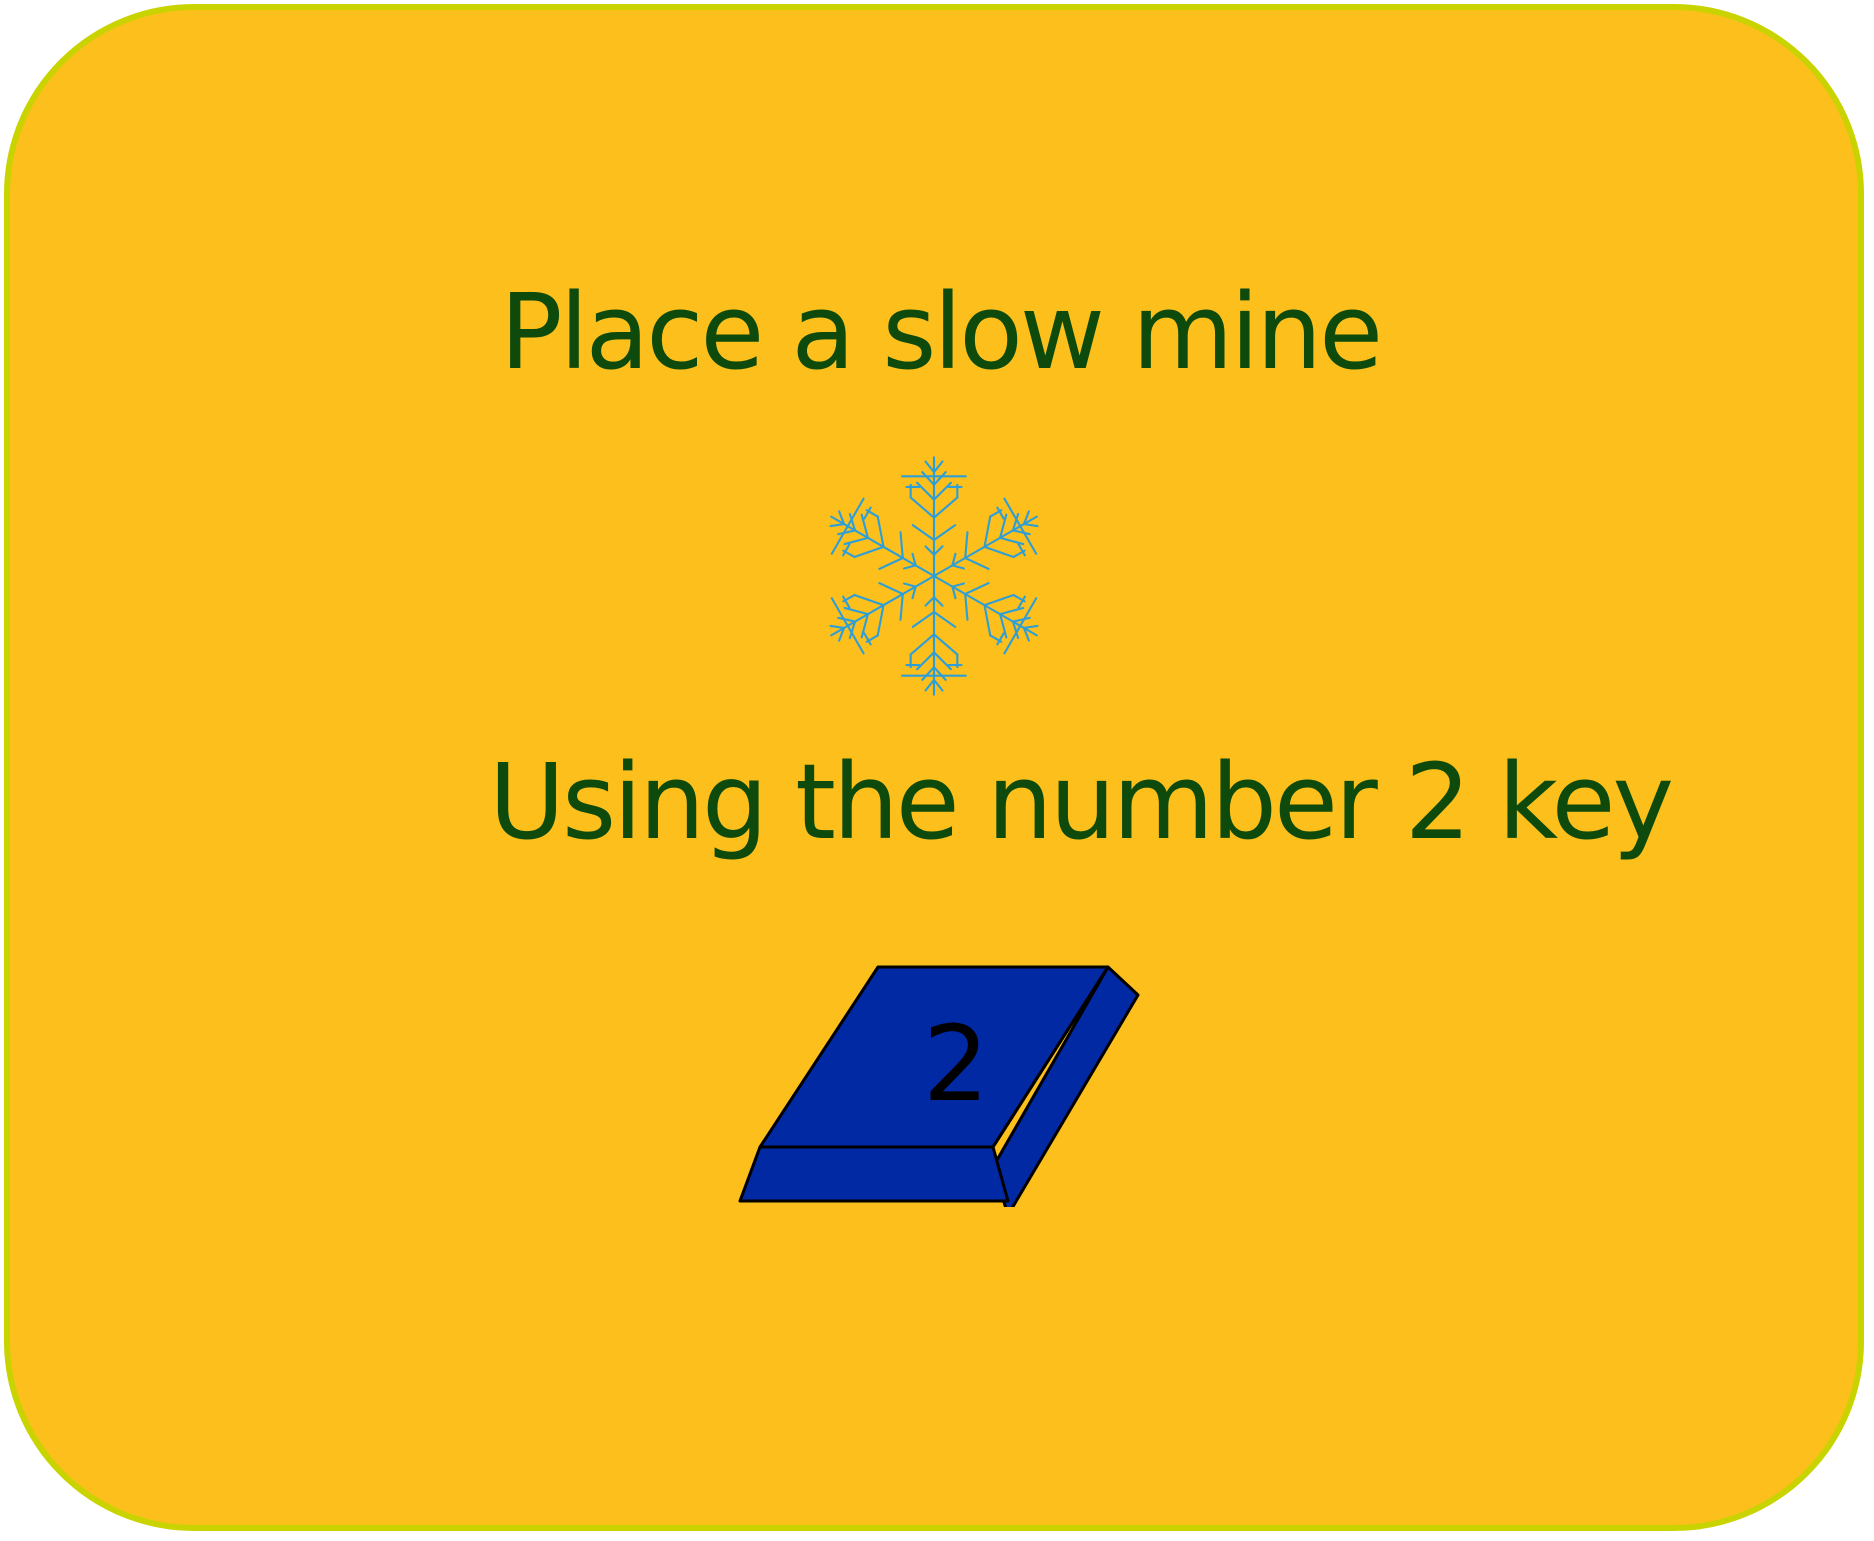  Describe the element at coordinates (1081, 802) in the screenshot. I see `instruction-subtitle: Using the number 2 key` at that location.